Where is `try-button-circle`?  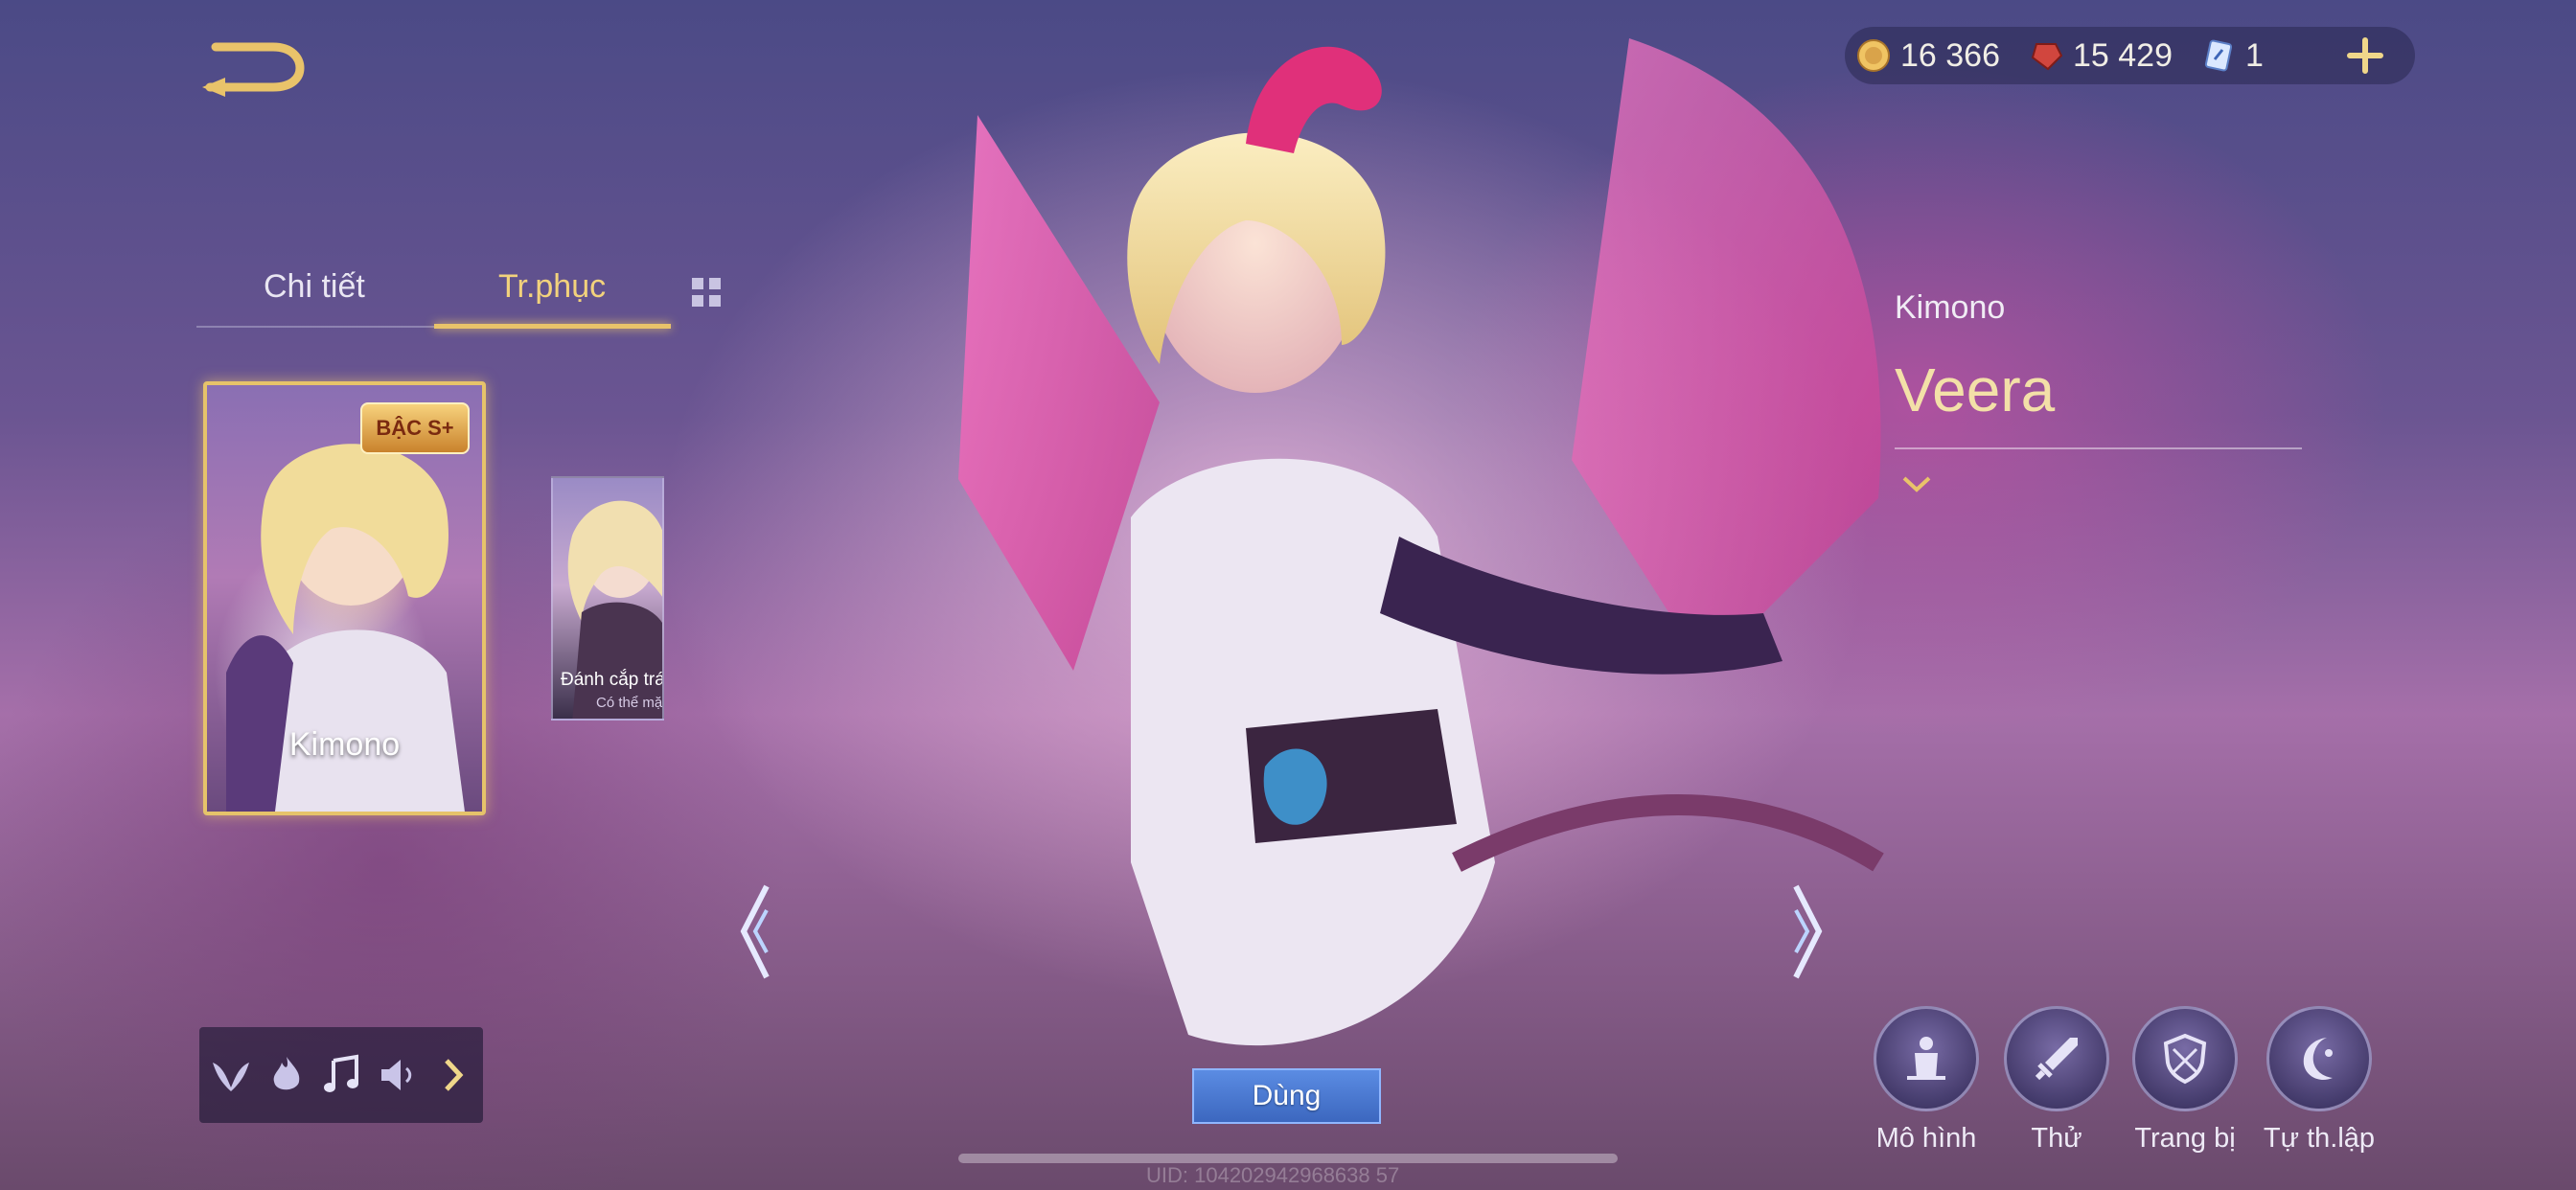
try-button-circle is located at coordinates (2056, 1059).